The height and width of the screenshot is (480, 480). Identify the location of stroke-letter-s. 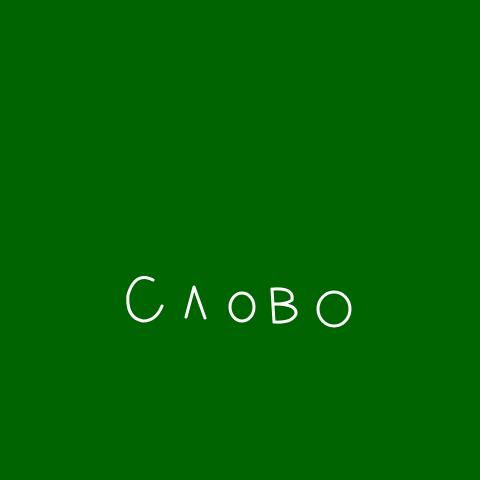
(145, 299).